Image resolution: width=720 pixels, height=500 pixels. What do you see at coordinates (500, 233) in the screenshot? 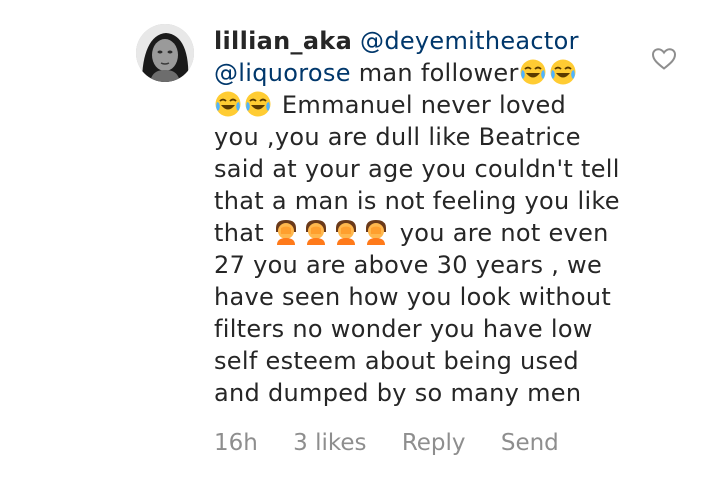
I see `comment-text: you are not even` at bounding box center [500, 233].